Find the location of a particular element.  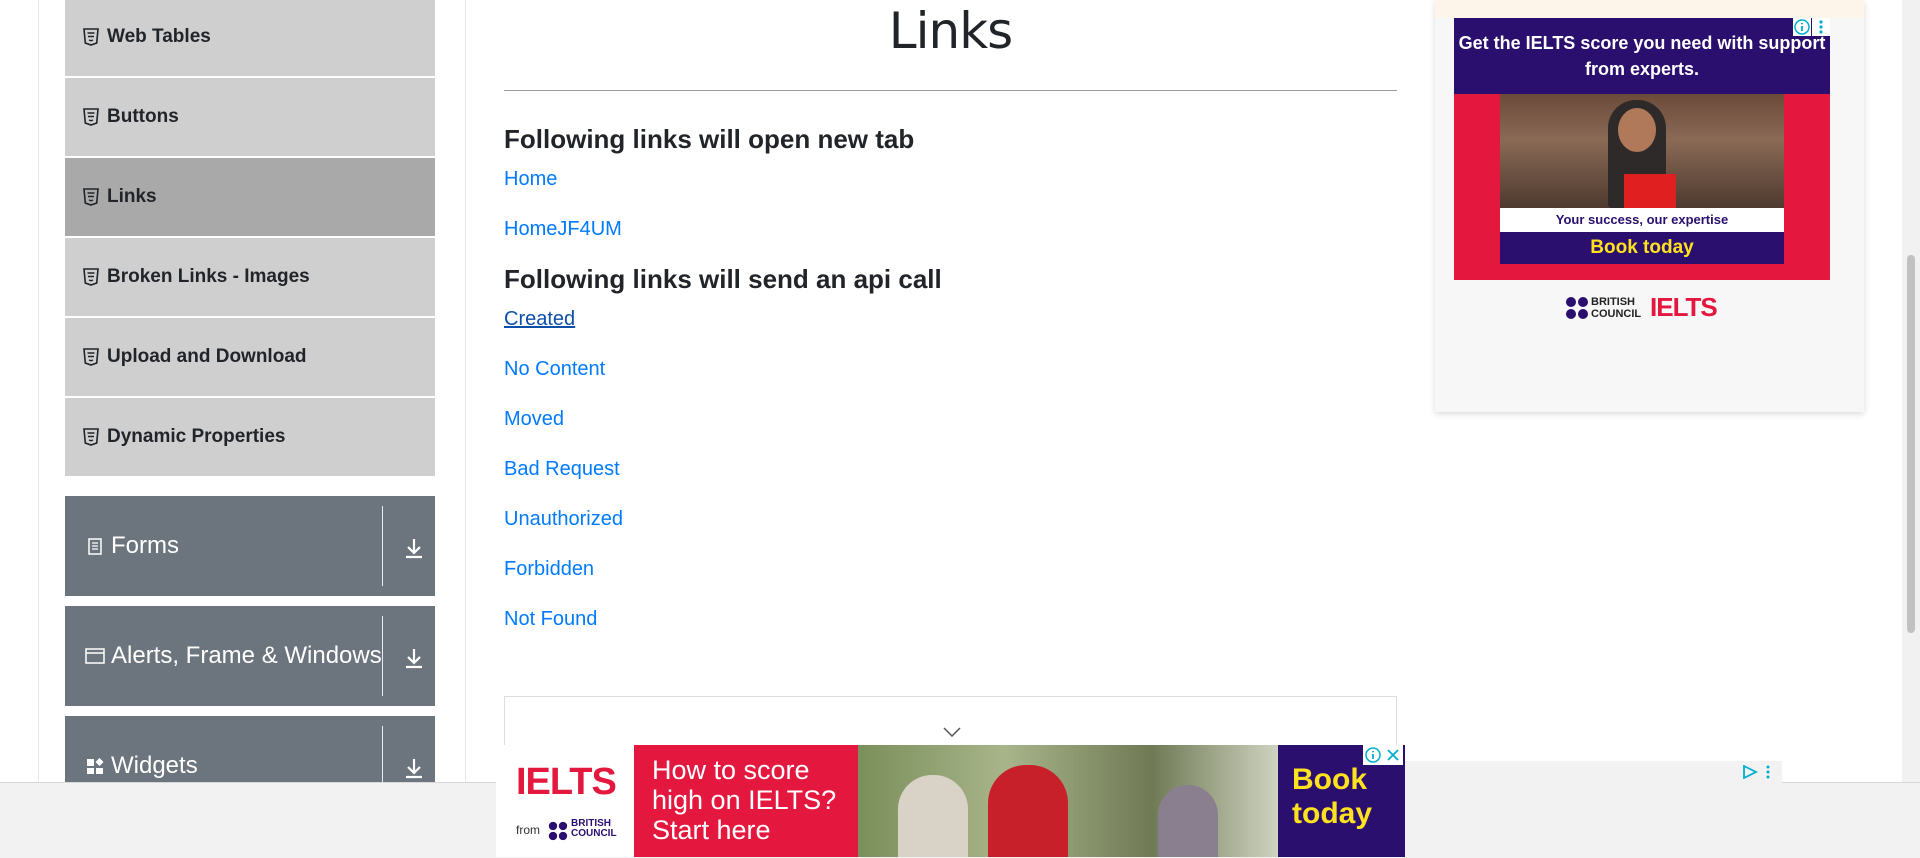

sidebar-item-label: Dynamic Properties is located at coordinates (196, 436).